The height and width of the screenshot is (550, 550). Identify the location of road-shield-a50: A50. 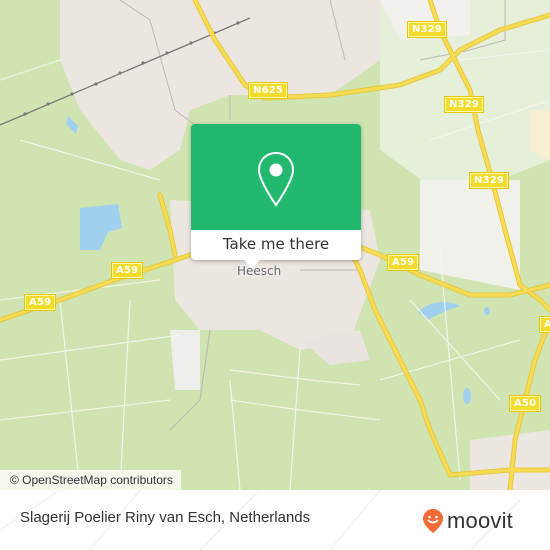
(525, 403).